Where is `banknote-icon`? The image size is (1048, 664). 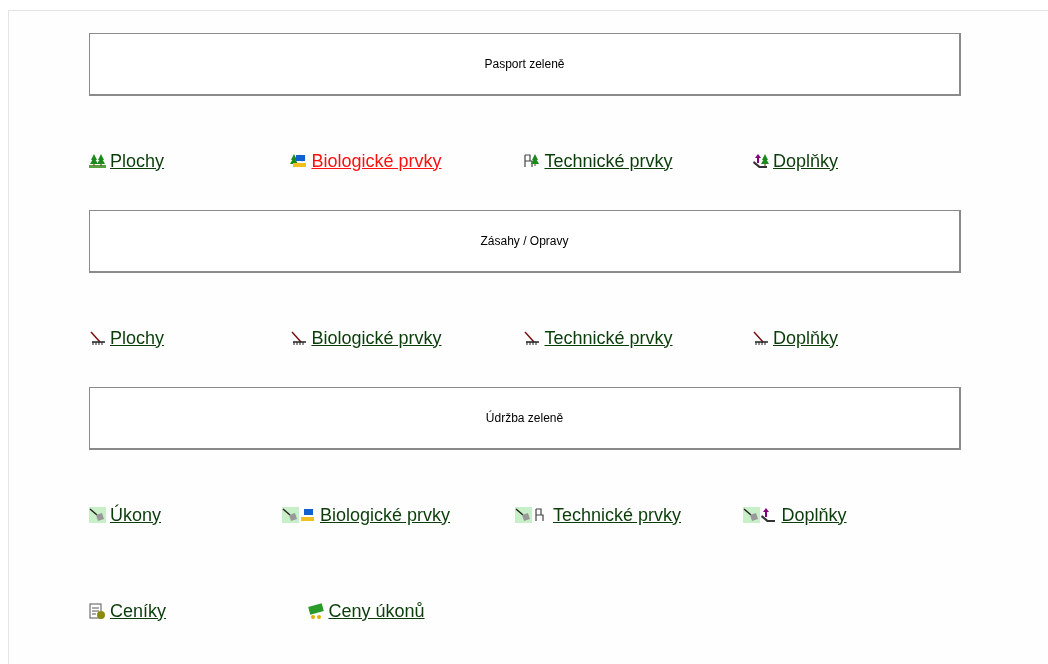
banknote-icon is located at coordinates (316, 611).